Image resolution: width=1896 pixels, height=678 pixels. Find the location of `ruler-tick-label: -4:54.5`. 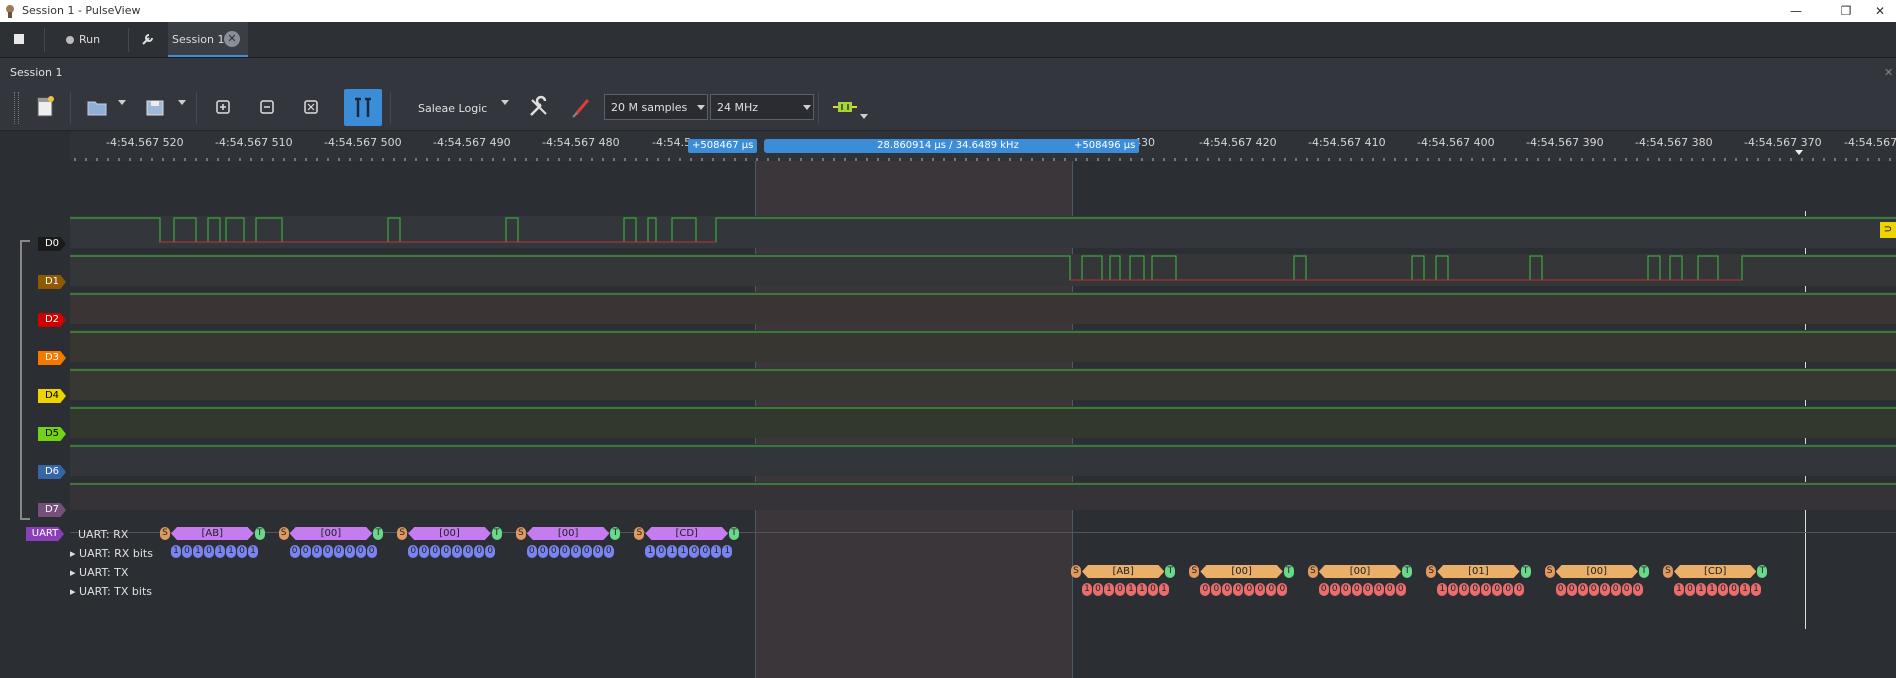

ruler-tick-label: -4:54.5 is located at coordinates (672, 142).